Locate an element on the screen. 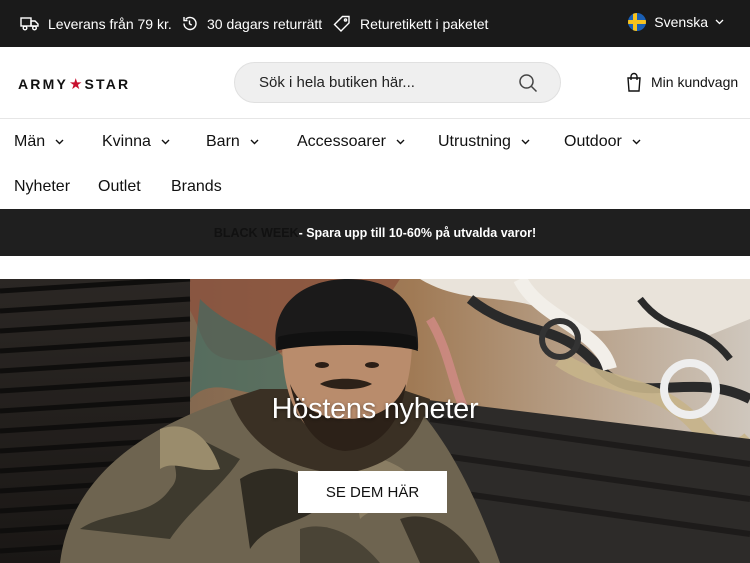 Image resolution: width=750 pixels, height=563 pixels. return-arrow-icon is located at coordinates (190, 23).